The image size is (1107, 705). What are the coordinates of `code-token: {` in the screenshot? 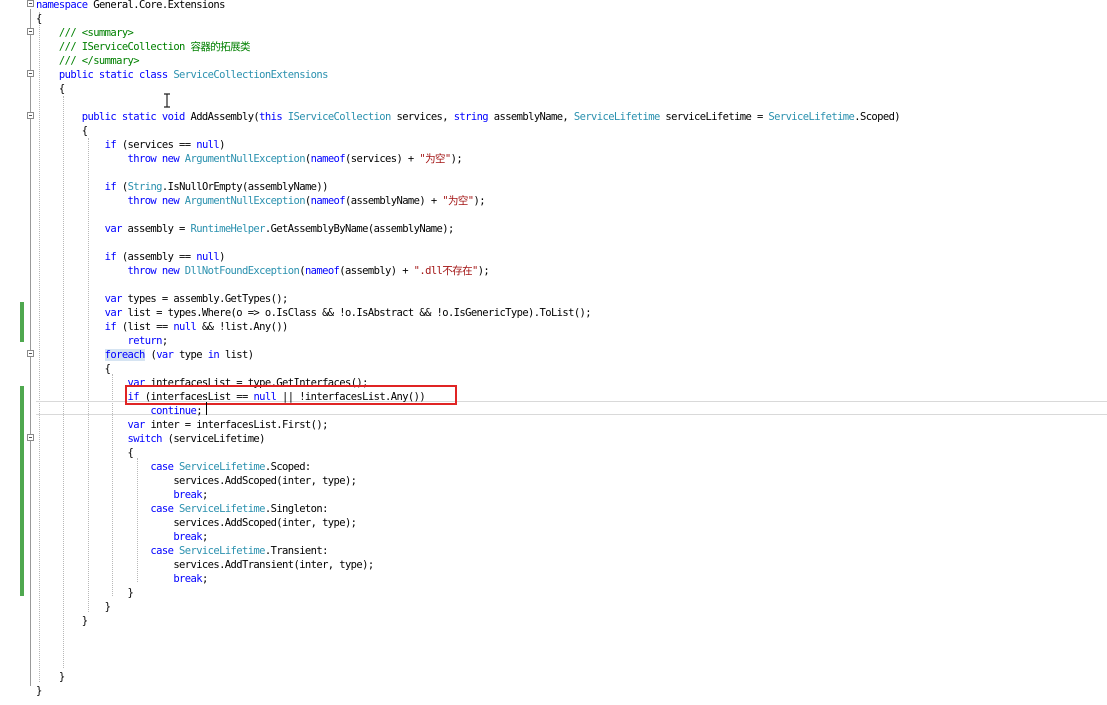 It's located at (50, 89).